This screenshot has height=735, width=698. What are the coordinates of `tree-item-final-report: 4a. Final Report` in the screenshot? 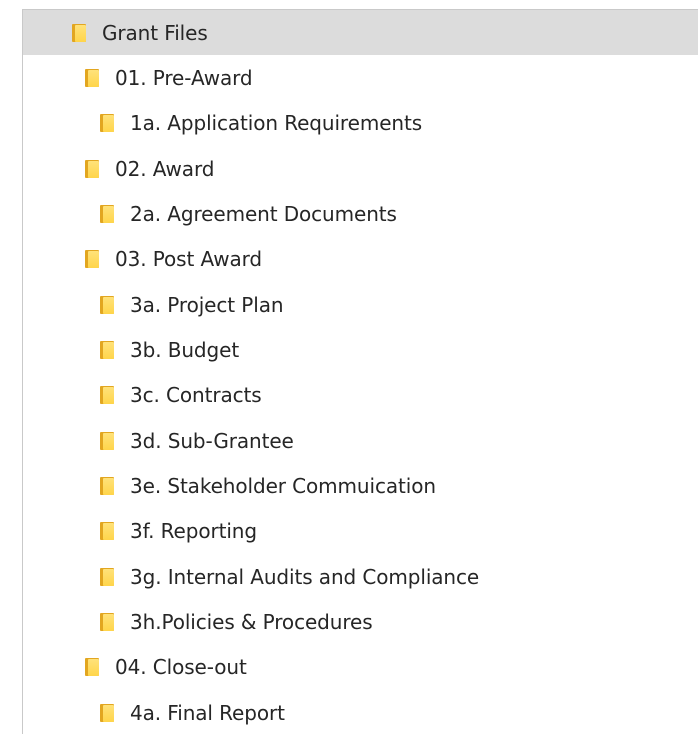 It's located at (360, 712).